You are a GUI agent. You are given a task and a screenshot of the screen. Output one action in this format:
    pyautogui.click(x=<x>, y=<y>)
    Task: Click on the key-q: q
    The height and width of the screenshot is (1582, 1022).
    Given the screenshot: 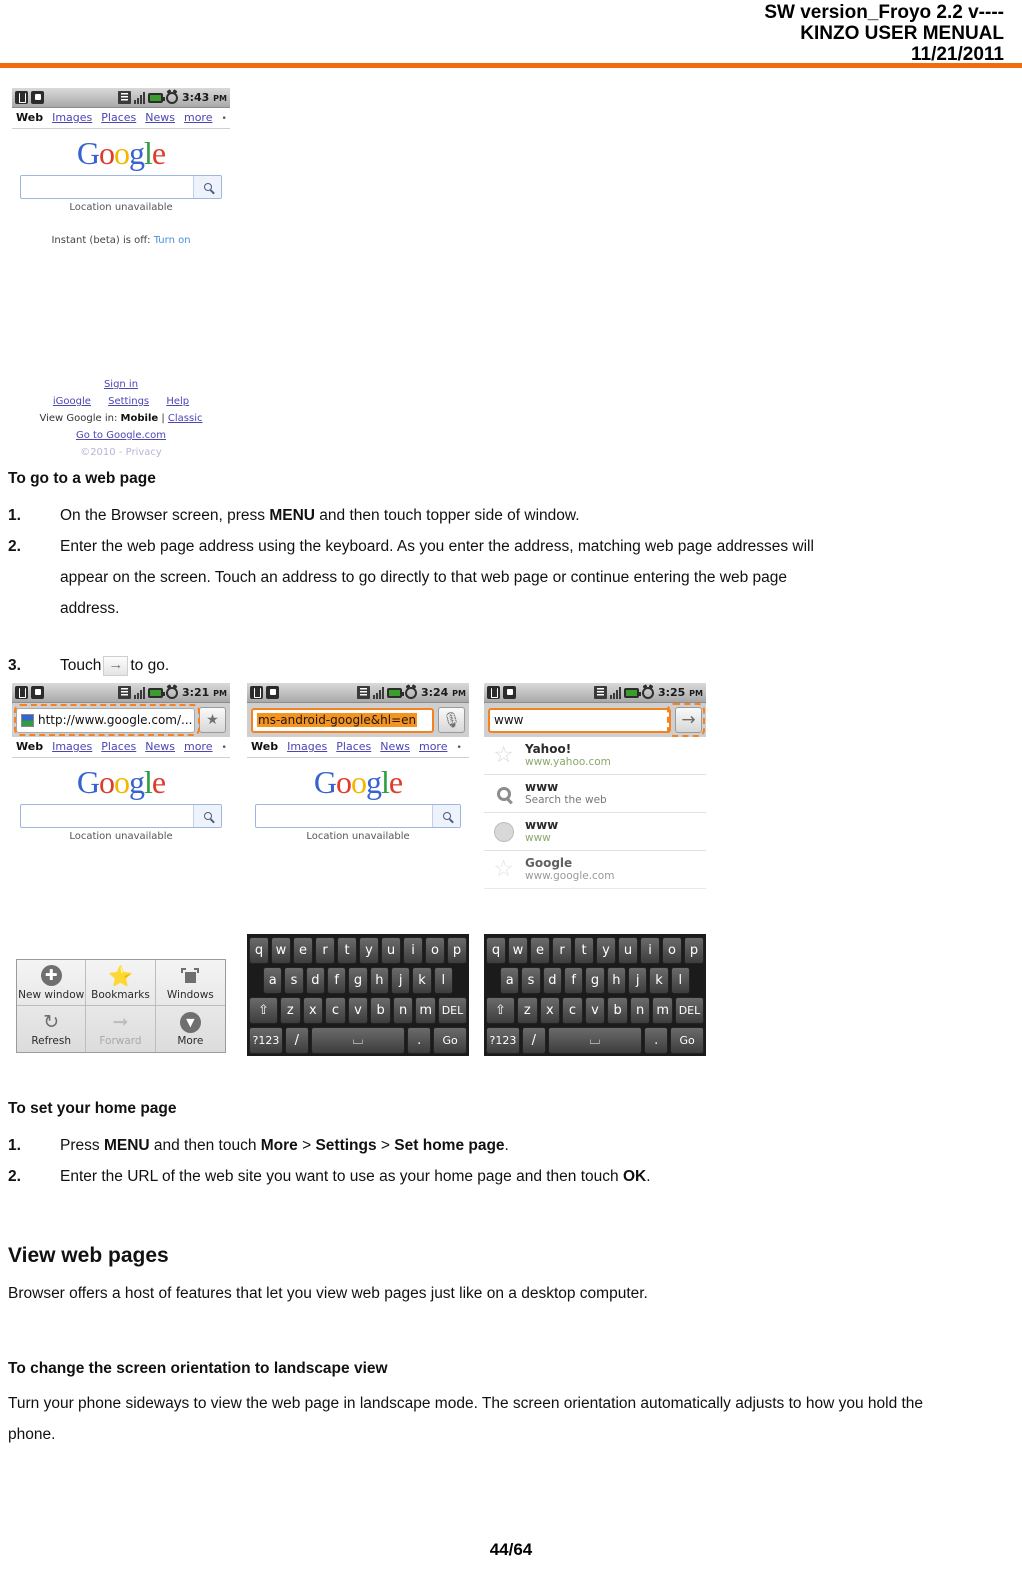 What is the action you would take?
    pyautogui.click(x=259, y=950)
    